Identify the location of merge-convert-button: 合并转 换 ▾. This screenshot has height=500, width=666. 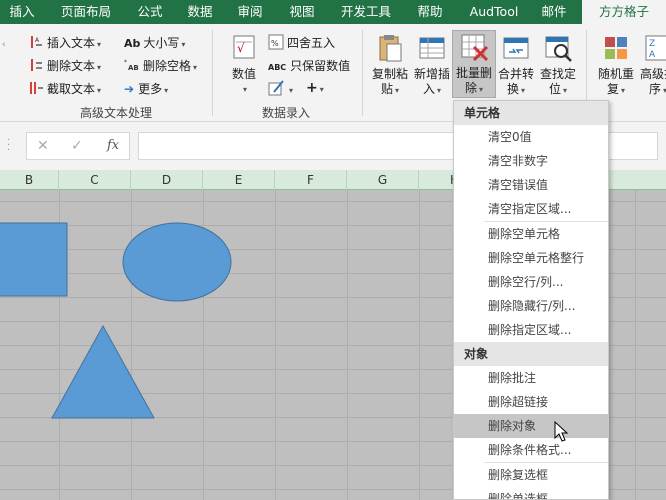
(516, 65).